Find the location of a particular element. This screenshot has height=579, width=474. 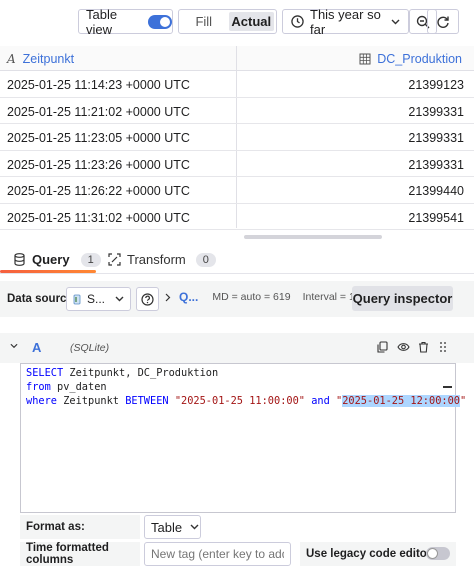

tab-query: Query 1 is located at coordinates (57, 259).